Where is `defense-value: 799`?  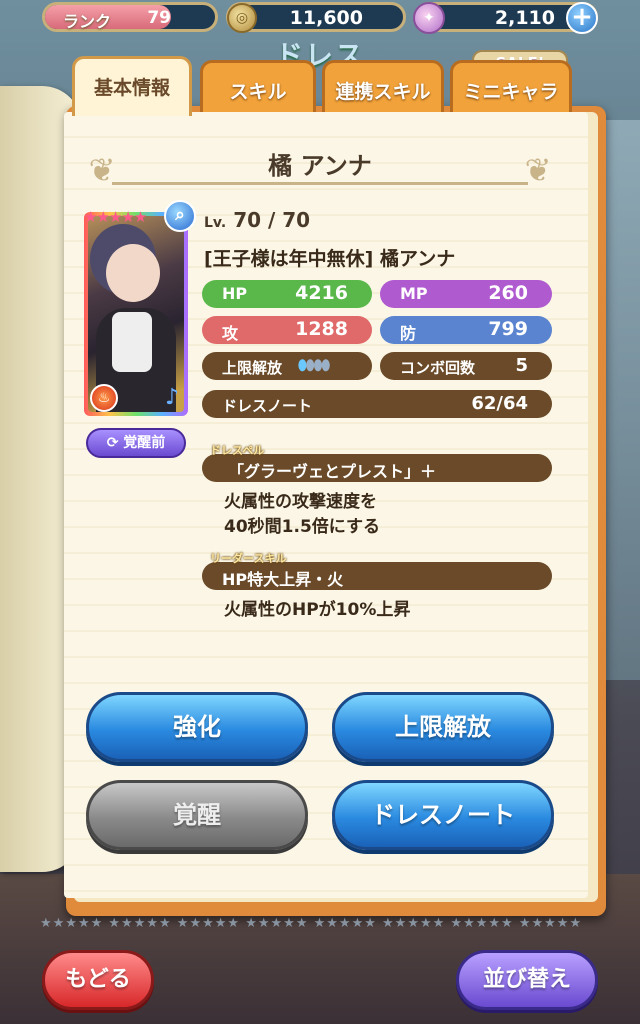
defense-value: 799 is located at coordinates (508, 329).